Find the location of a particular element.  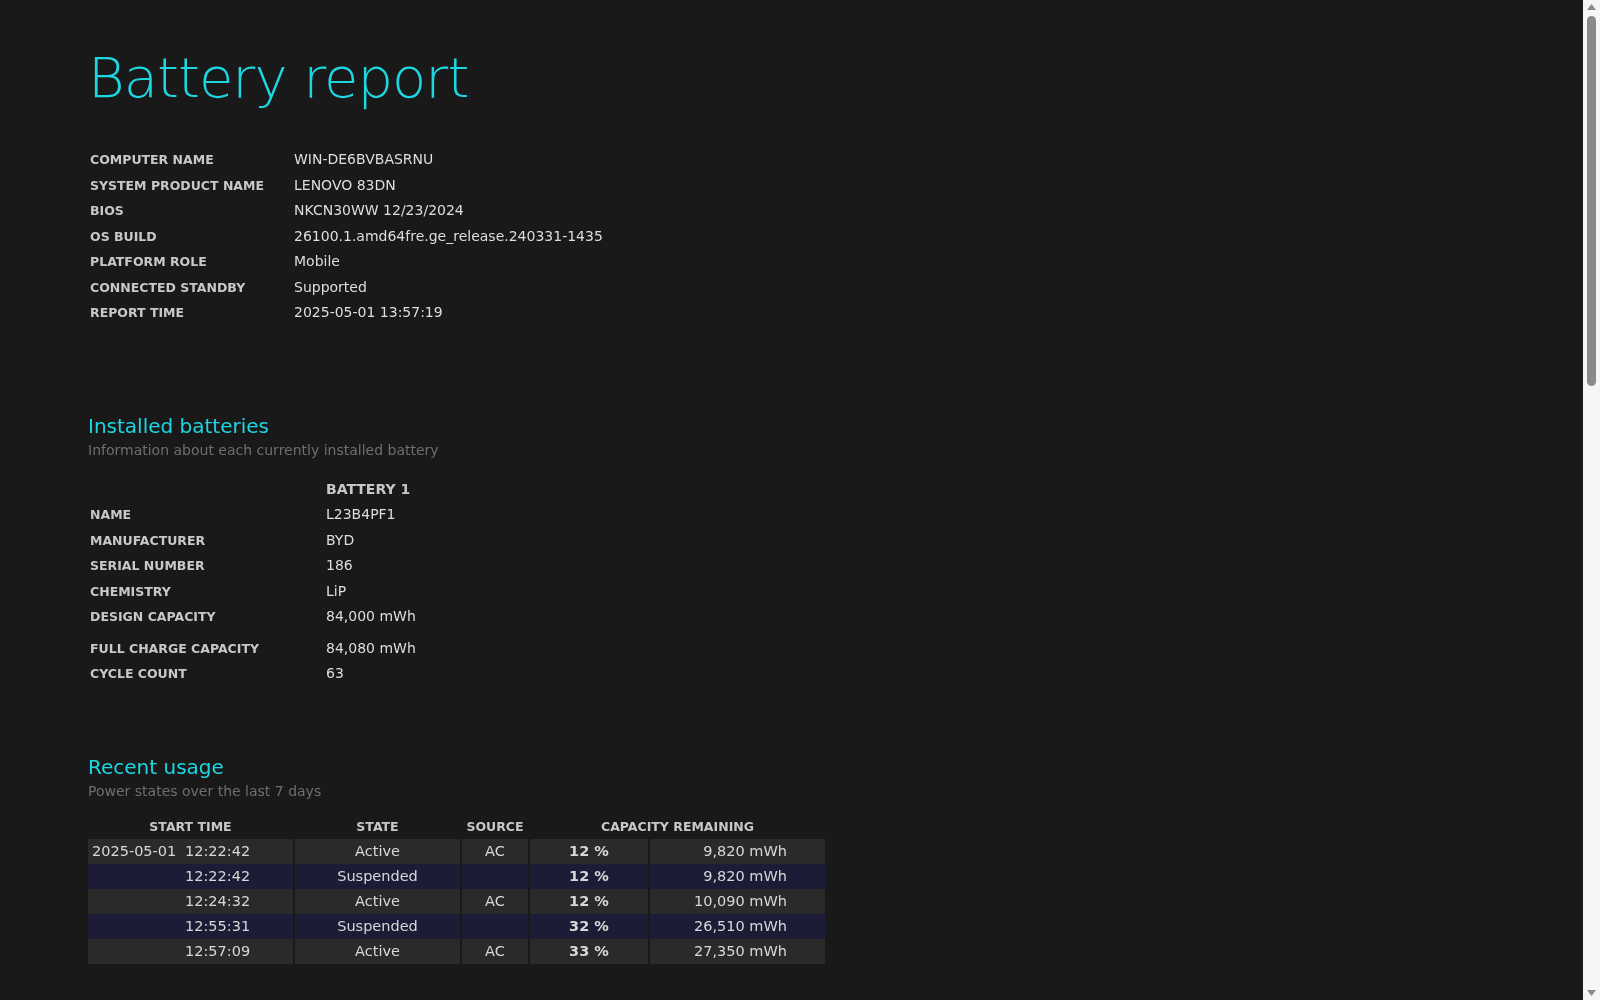

scrollbar-thumb is located at coordinates (1591, 201).